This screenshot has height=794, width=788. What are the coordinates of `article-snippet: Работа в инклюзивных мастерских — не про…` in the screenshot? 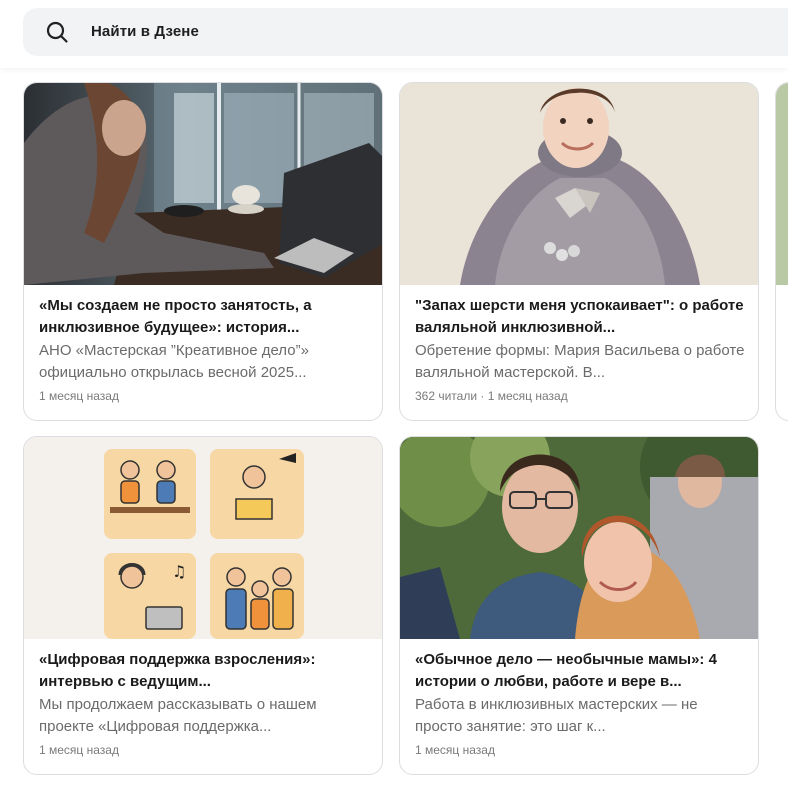 It's located at (556, 715).